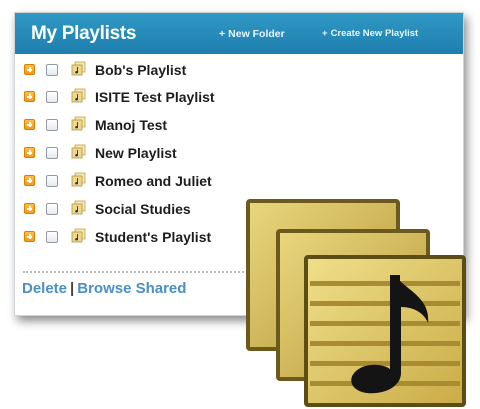  What do you see at coordinates (84, 33) in the screenshot?
I see `panel-title: My Playlists` at bounding box center [84, 33].